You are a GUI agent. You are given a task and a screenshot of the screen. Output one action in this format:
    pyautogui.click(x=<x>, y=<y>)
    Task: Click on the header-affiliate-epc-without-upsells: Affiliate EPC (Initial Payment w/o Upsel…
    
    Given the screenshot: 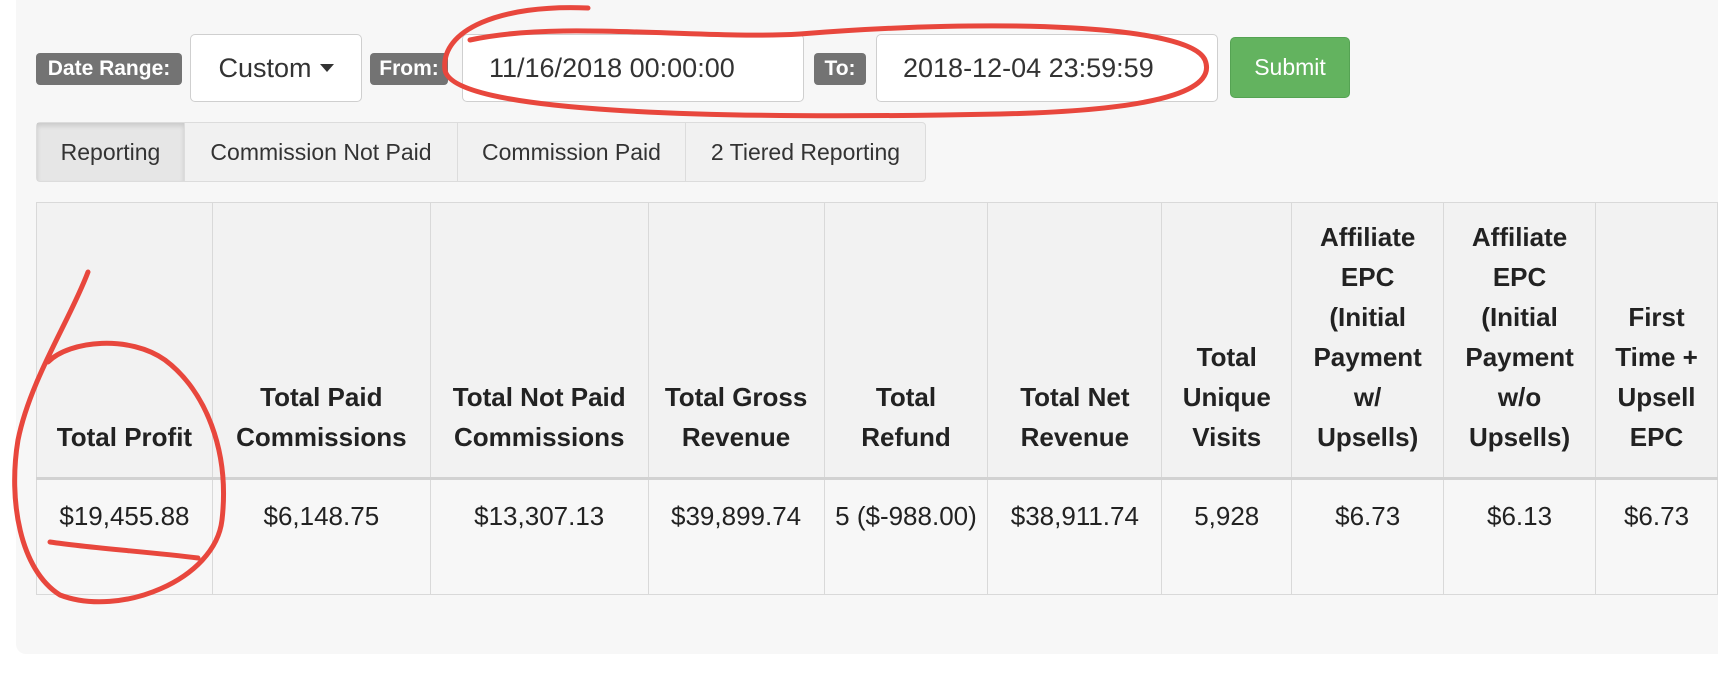 What is the action you would take?
    pyautogui.click(x=1520, y=341)
    